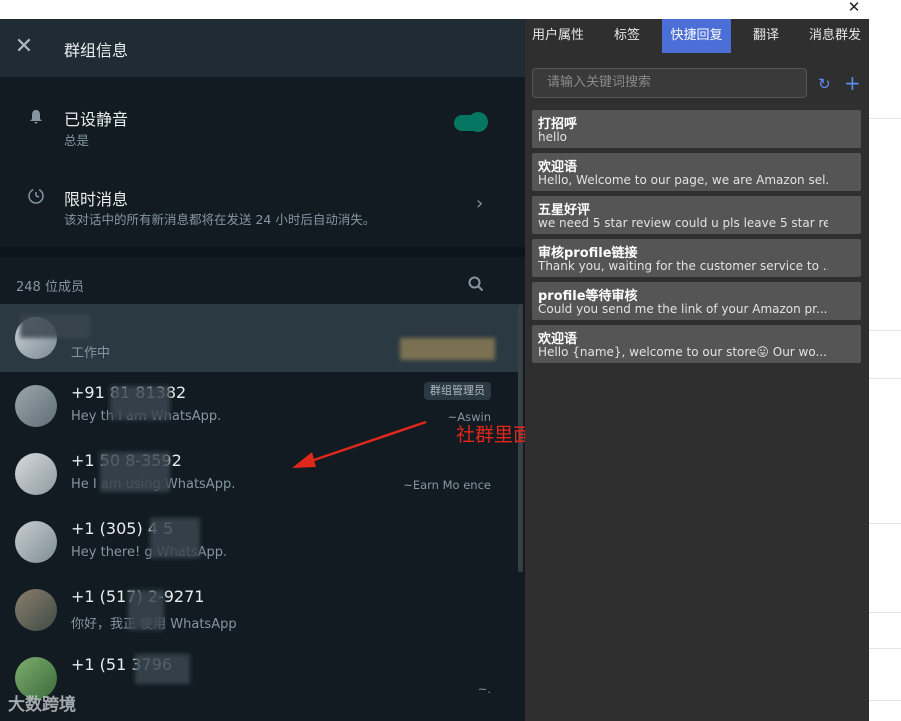  I want to click on mute-setting-row: 已设静音 总是, so click(262, 125).